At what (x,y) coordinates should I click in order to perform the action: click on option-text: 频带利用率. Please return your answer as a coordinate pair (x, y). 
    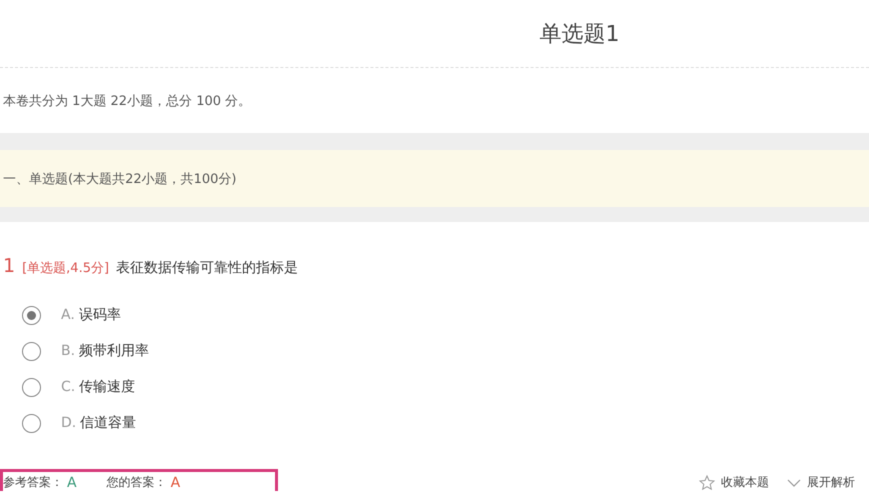
    Looking at the image, I should click on (114, 351).